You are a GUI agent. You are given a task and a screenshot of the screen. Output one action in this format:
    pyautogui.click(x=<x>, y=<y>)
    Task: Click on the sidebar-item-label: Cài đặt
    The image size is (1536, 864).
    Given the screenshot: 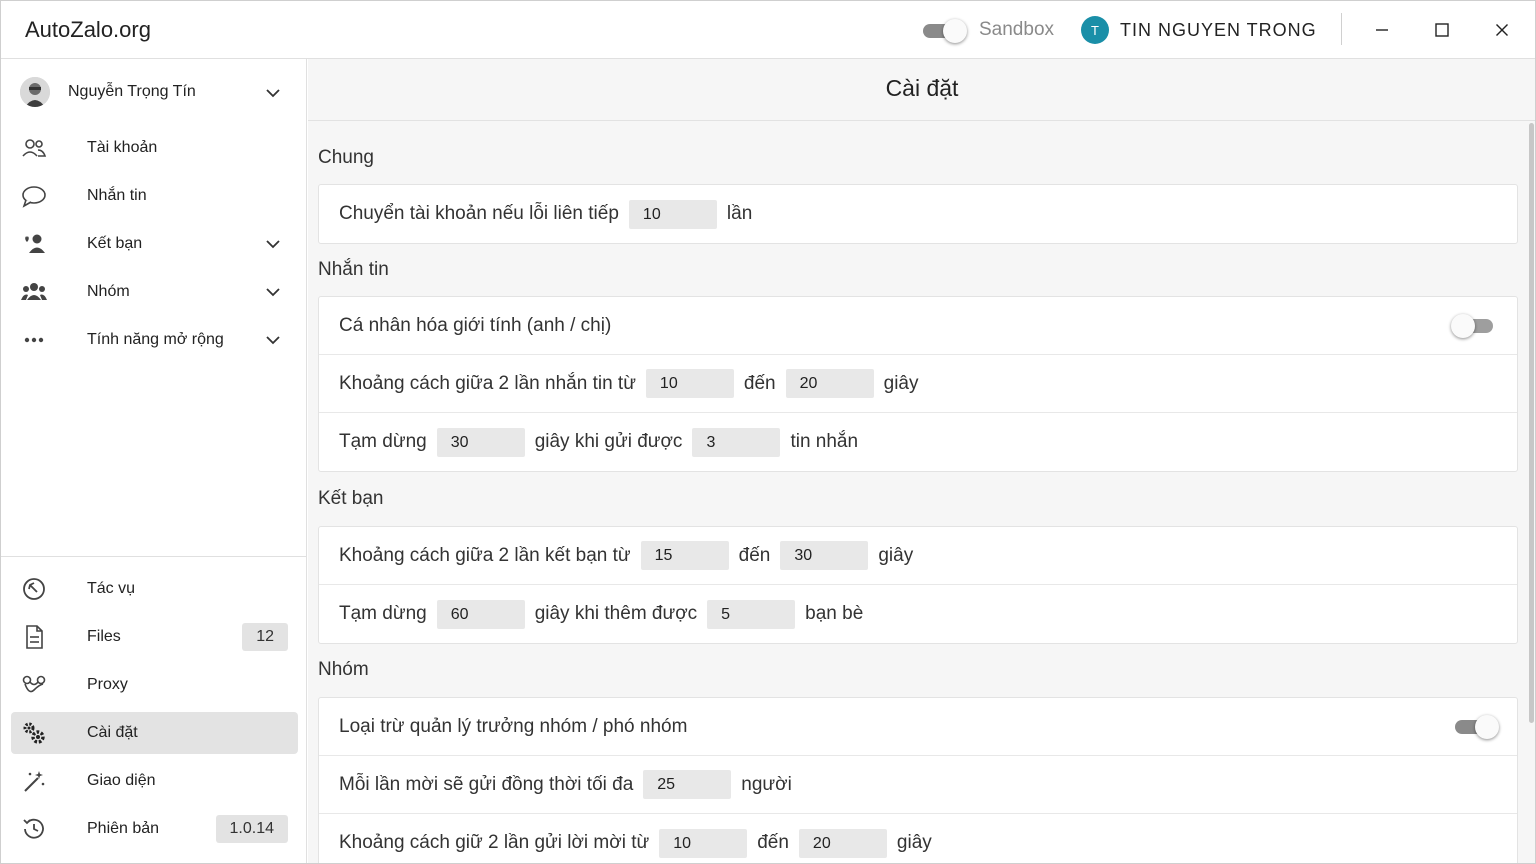 What is the action you would take?
    pyautogui.click(x=112, y=732)
    